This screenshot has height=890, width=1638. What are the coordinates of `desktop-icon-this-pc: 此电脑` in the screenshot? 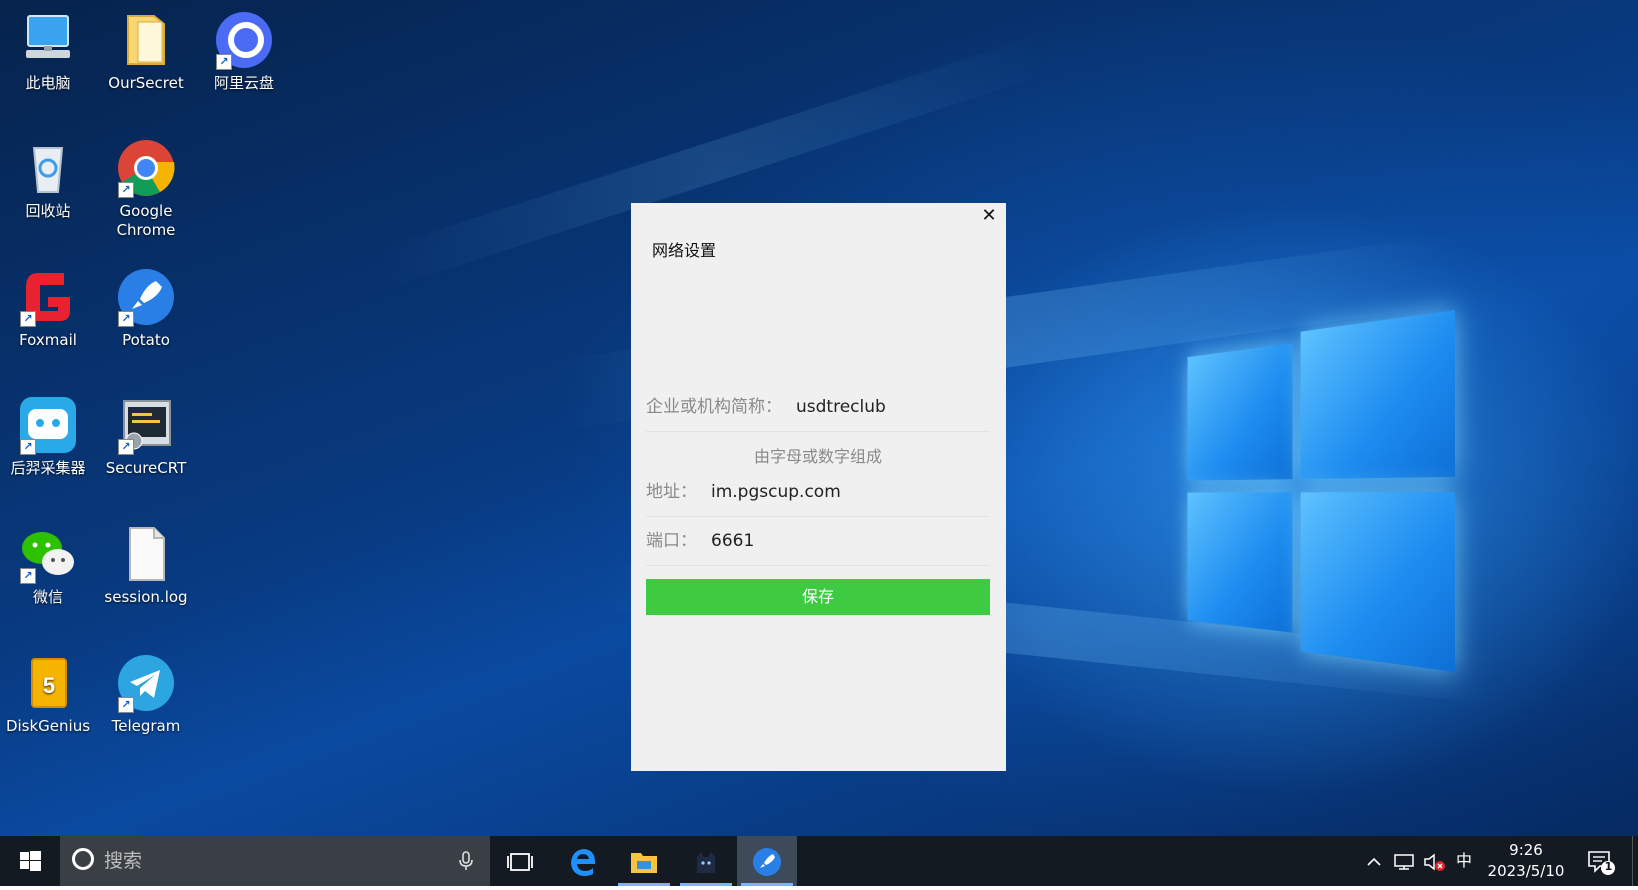 It's located at (48, 51).